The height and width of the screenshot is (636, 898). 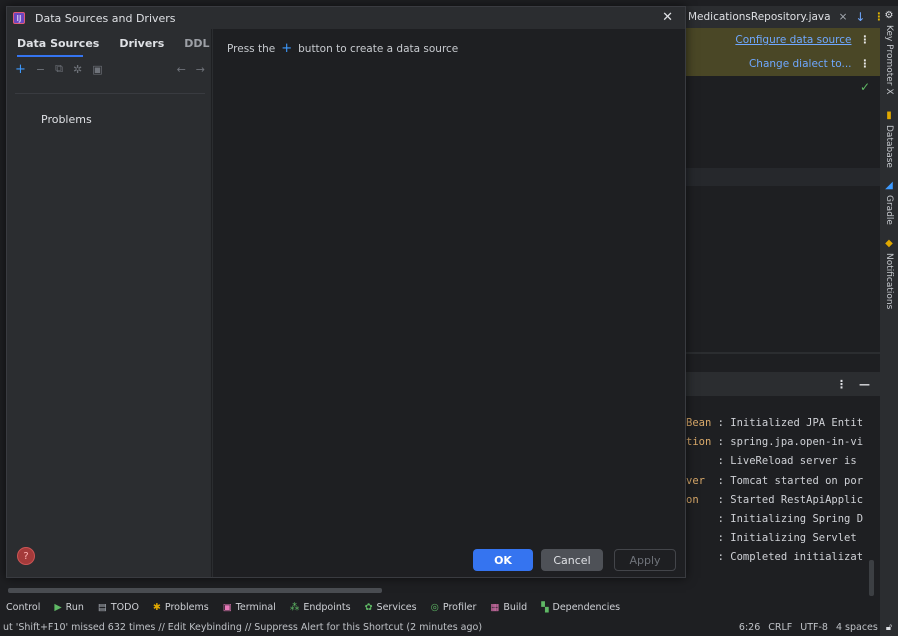 What do you see at coordinates (346, 18) in the screenshot?
I see `dialog-title-bar: IJ Data Sources and Drivers` at bounding box center [346, 18].